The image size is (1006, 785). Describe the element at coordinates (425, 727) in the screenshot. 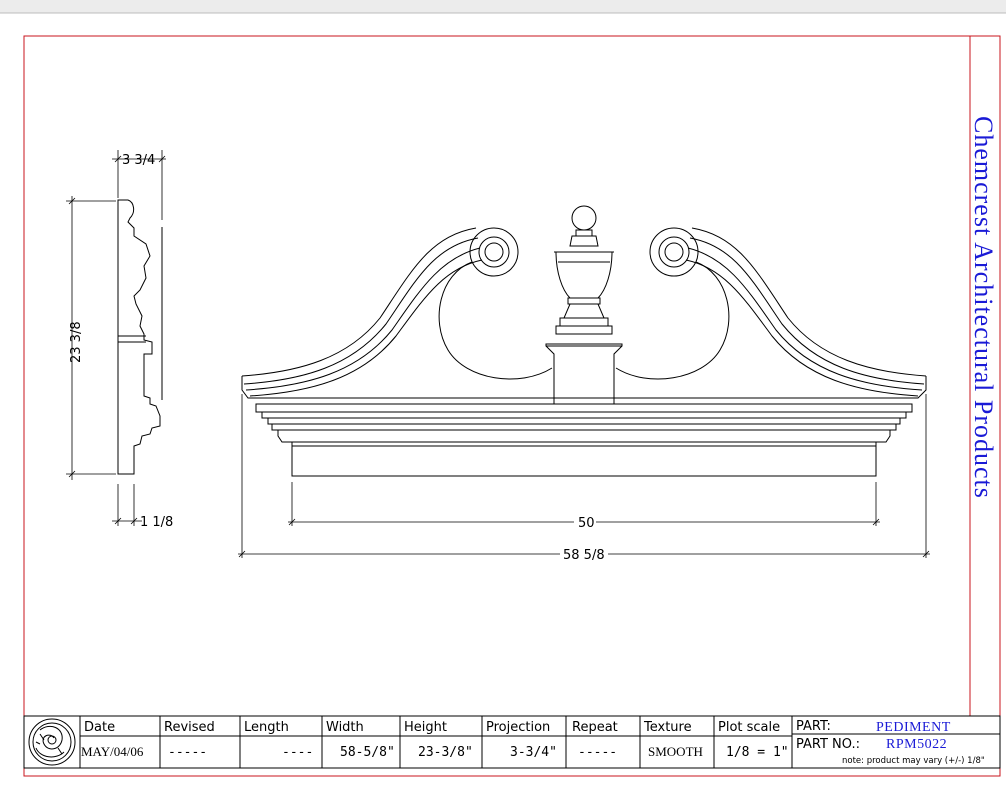

I see `header-height: Height` at that location.